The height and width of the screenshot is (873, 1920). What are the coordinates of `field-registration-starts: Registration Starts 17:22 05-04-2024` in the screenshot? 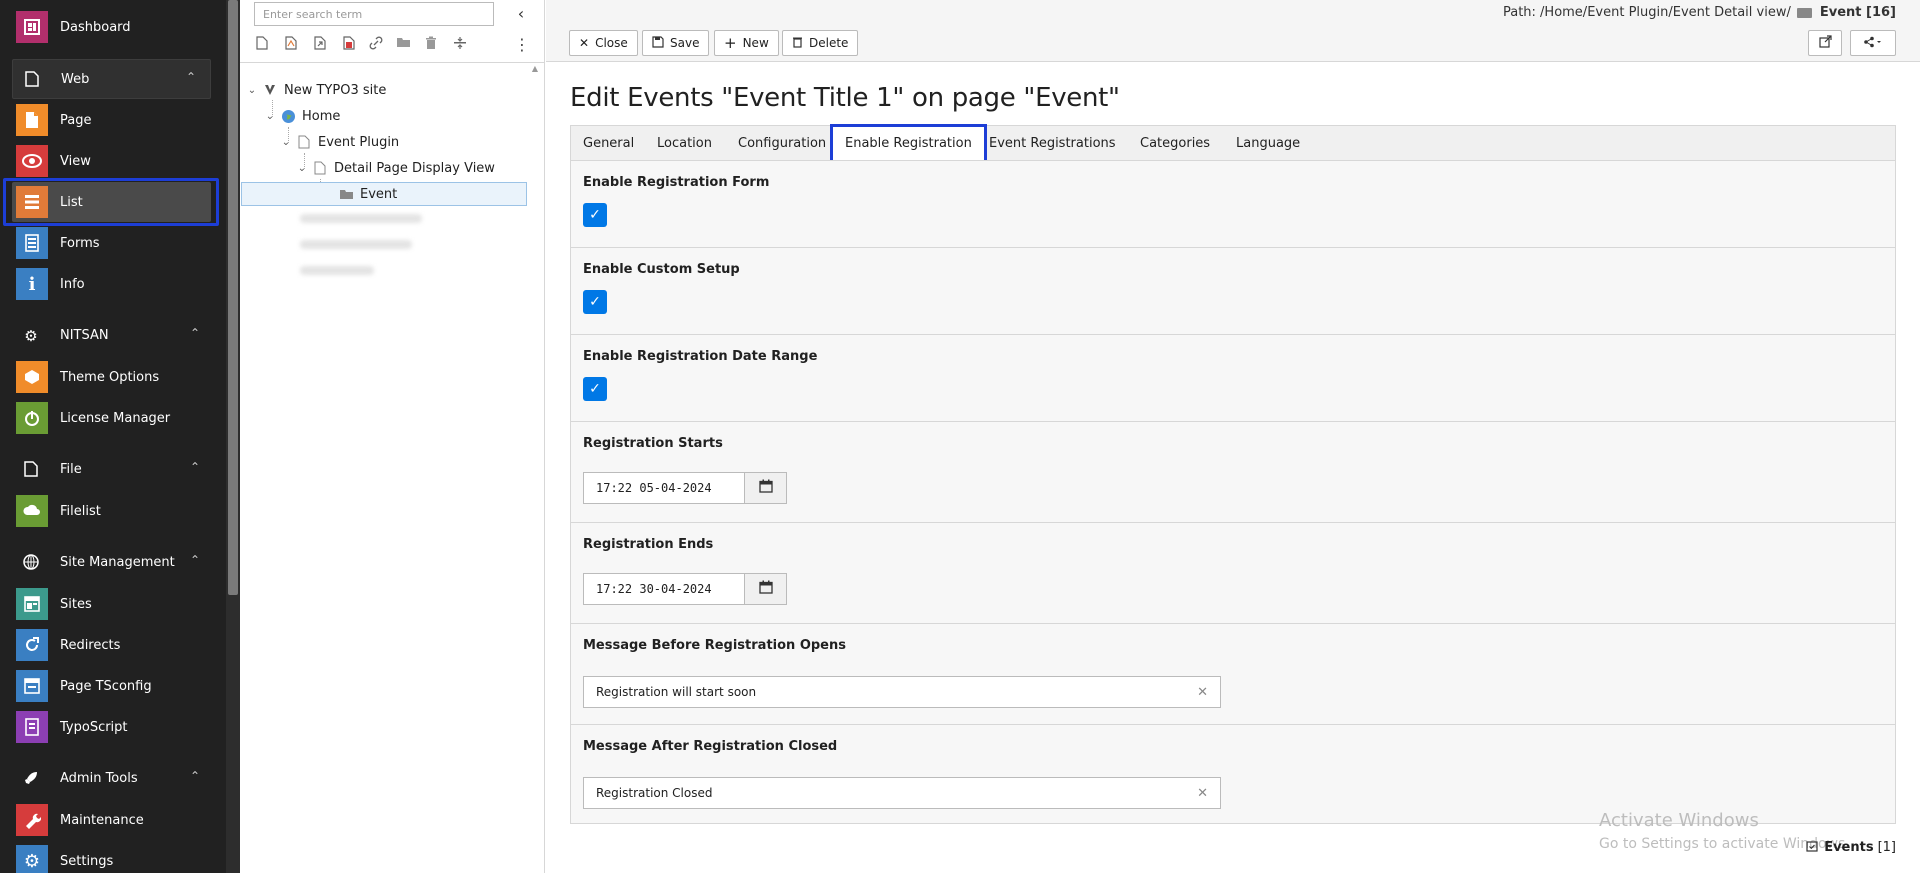 It's located at (1233, 472).